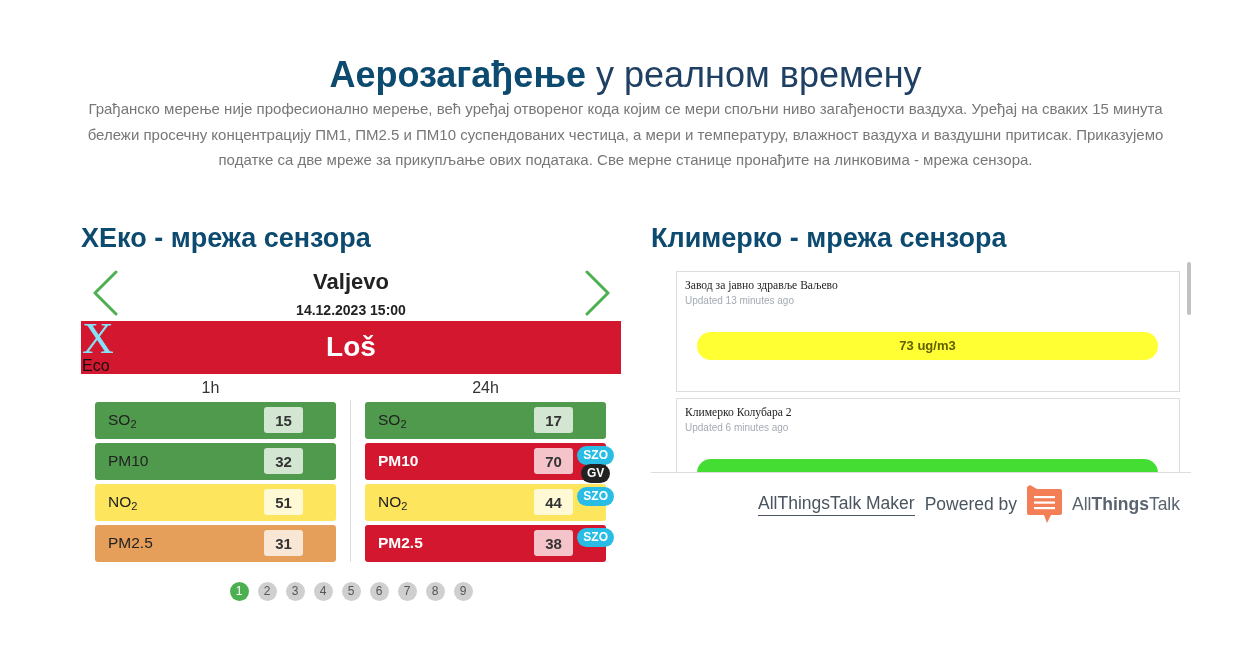 This screenshot has height=646, width=1251. Describe the element at coordinates (829, 237) in the screenshot. I see `section-title: Климерко - мрежа сензора` at that location.